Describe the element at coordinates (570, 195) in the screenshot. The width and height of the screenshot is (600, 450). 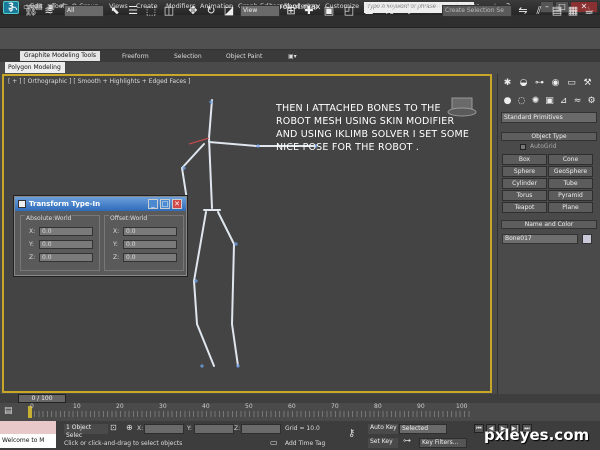
I see `pyramid-button: Pyramid` at that location.